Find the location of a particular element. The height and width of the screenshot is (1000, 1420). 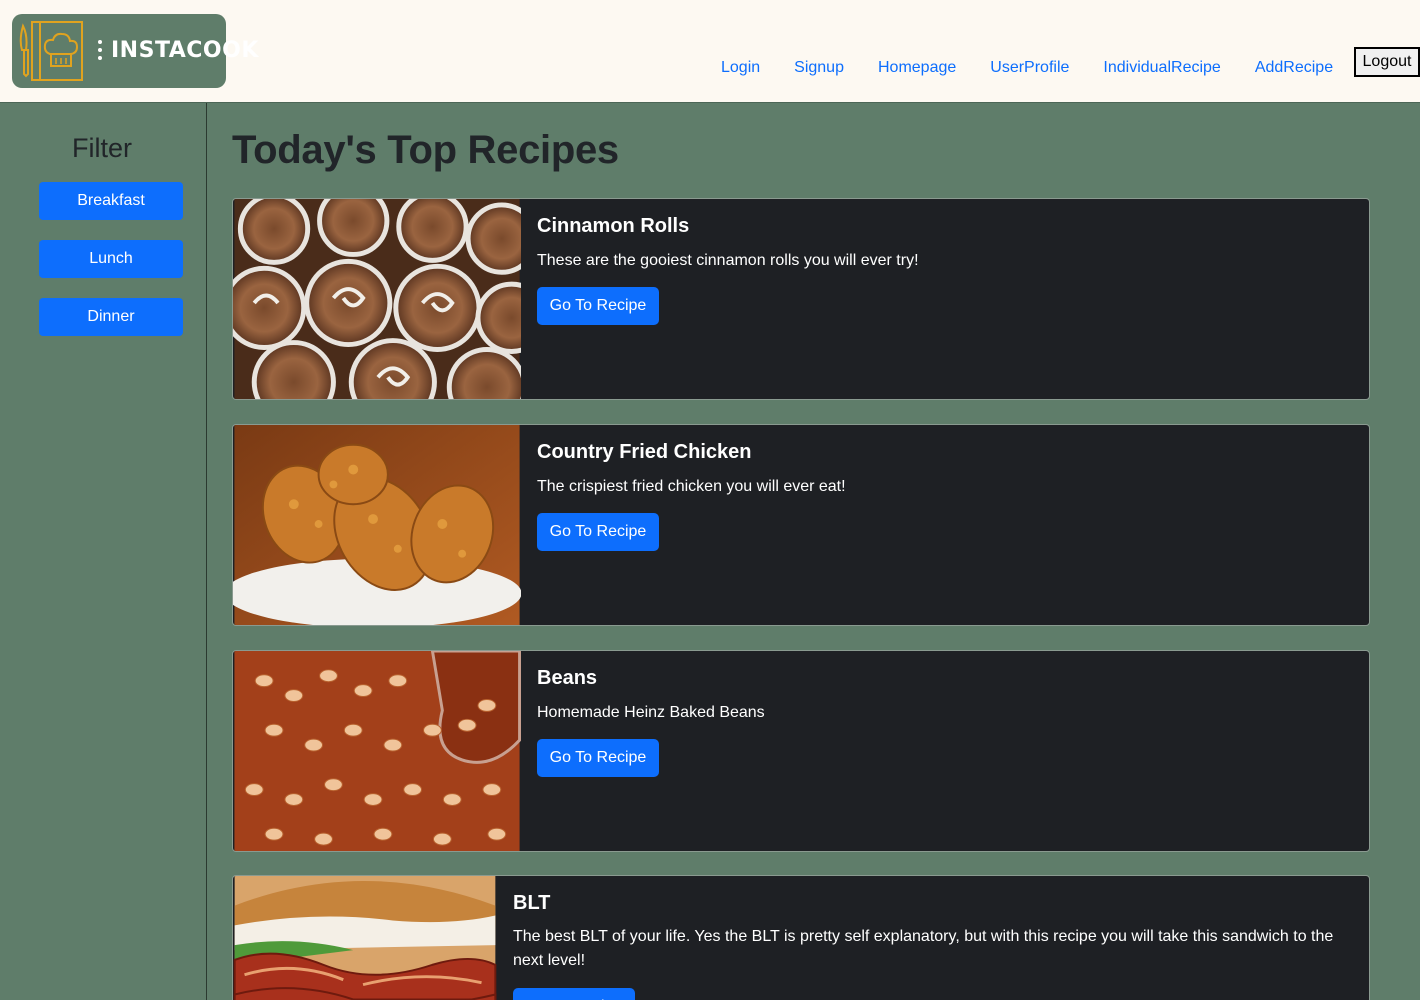

logout-button: Logout is located at coordinates (1387, 62).